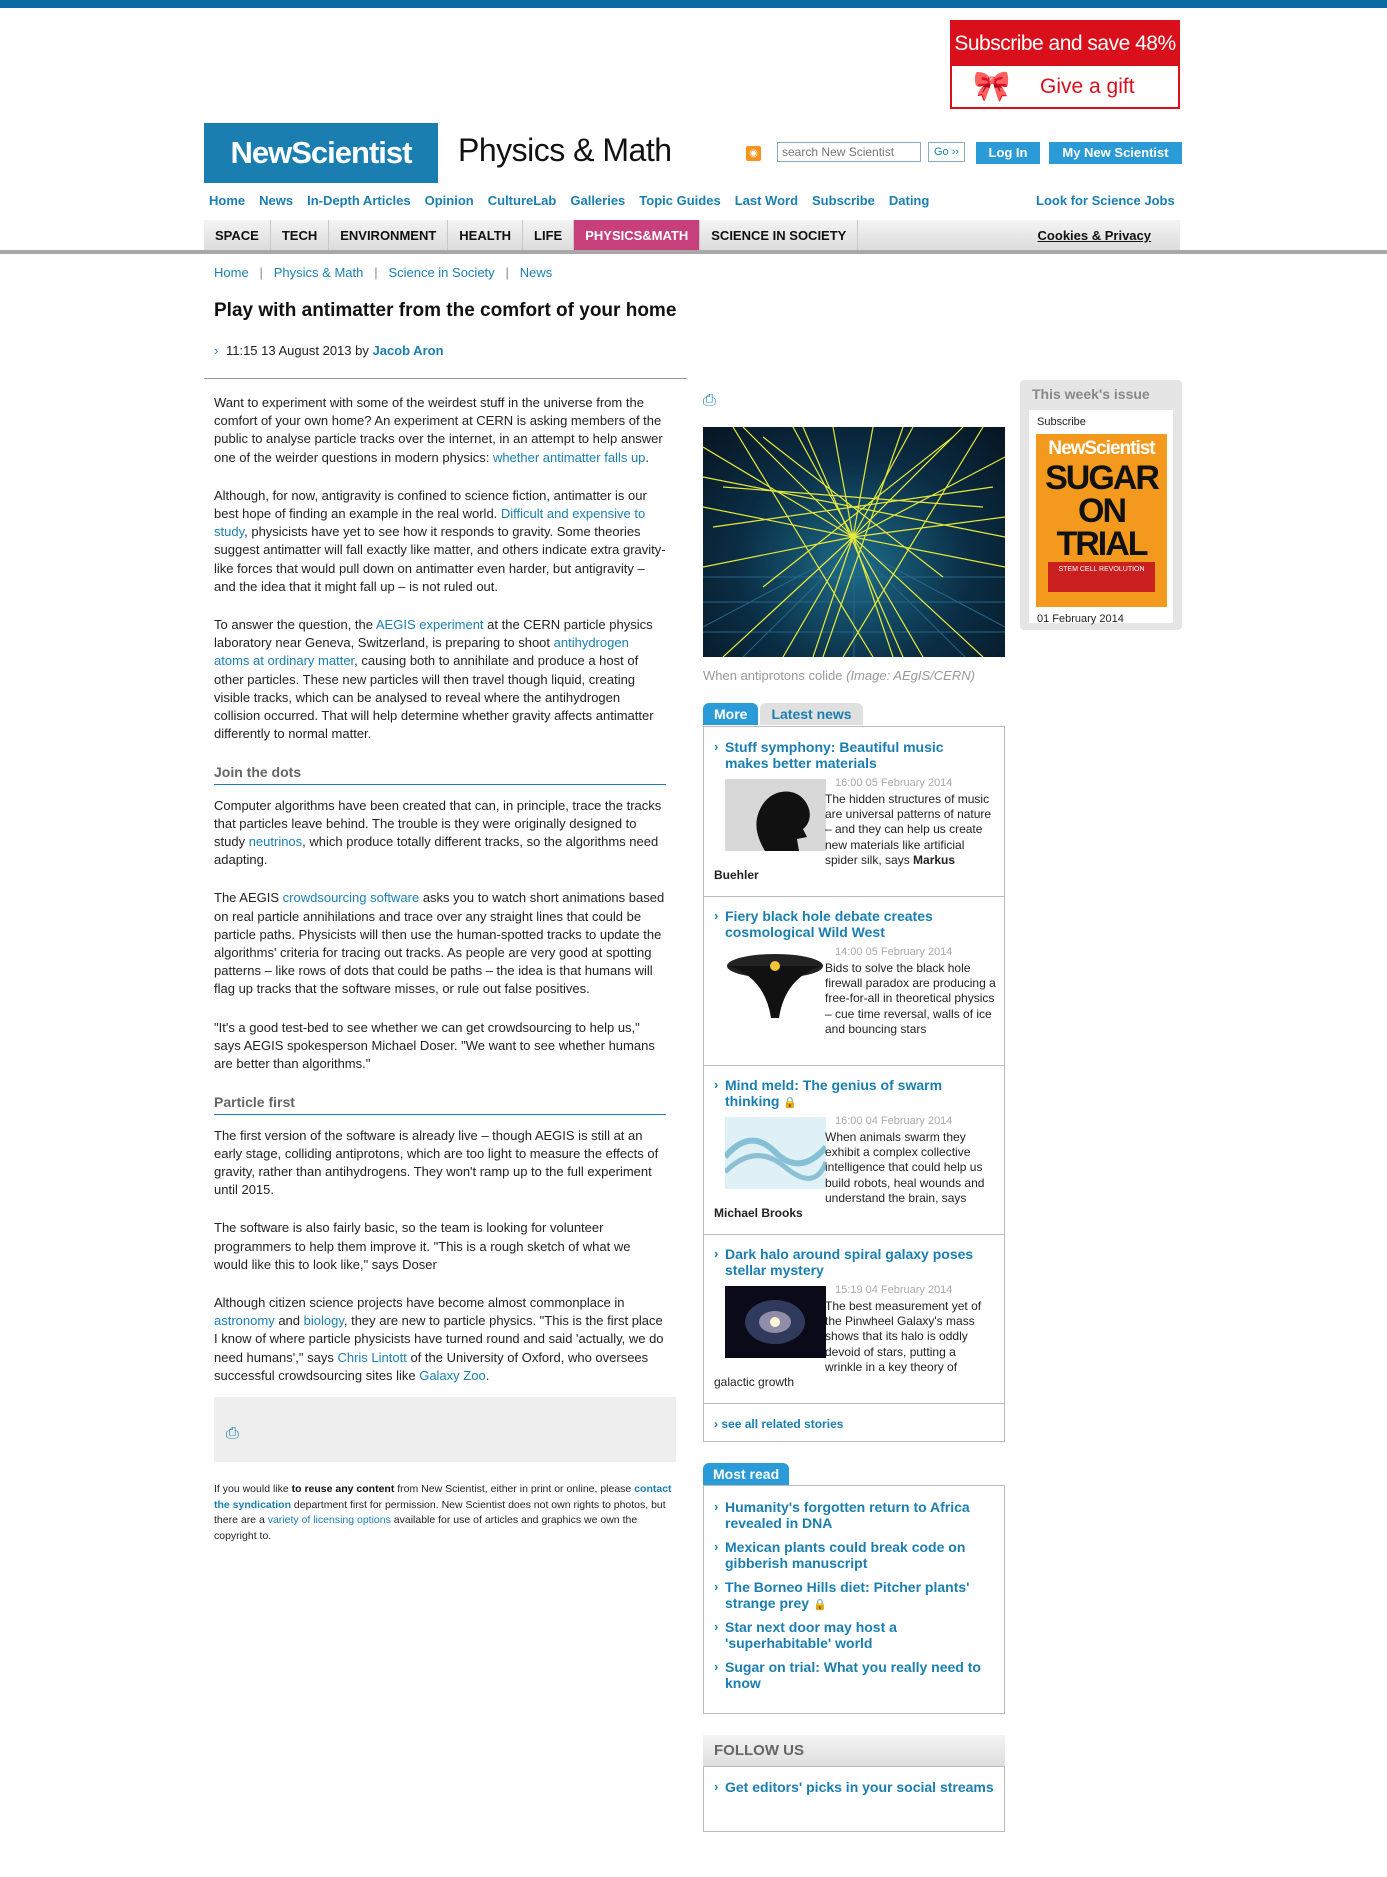  Describe the element at coordinates (441, 272) in the screenshot. I see `breadcrumb-science-in-society: Science in Society` at that location.